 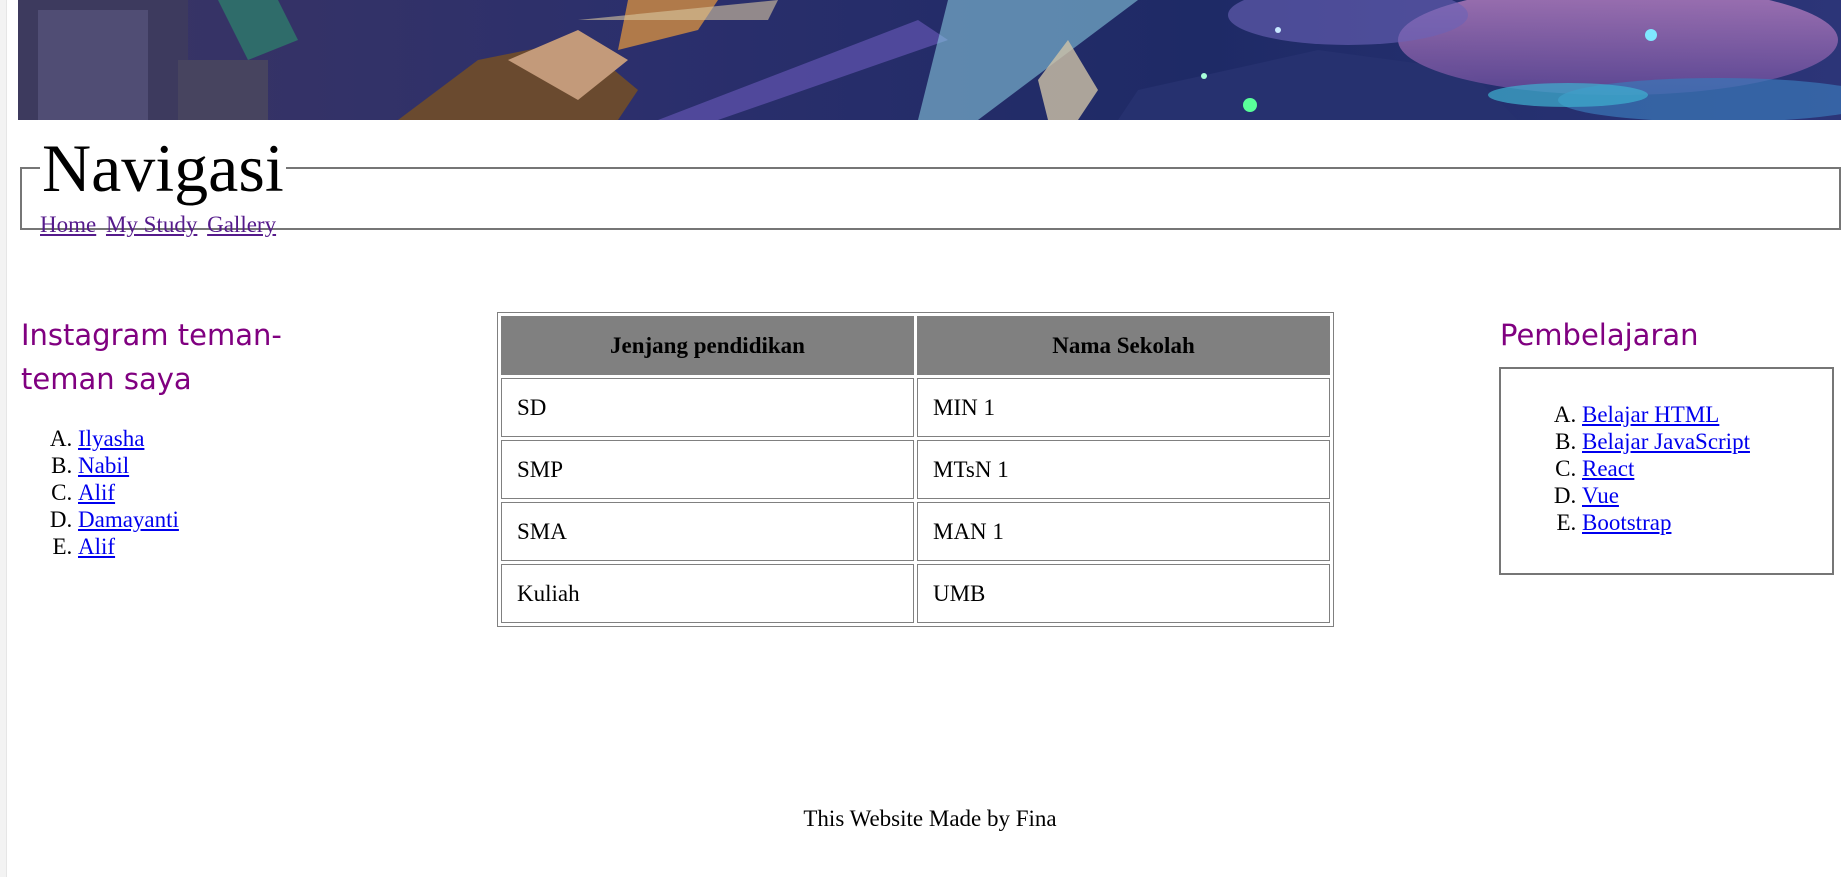 I want to click on learning-heading: Pembelajaran, so click(x=1599, y=335).